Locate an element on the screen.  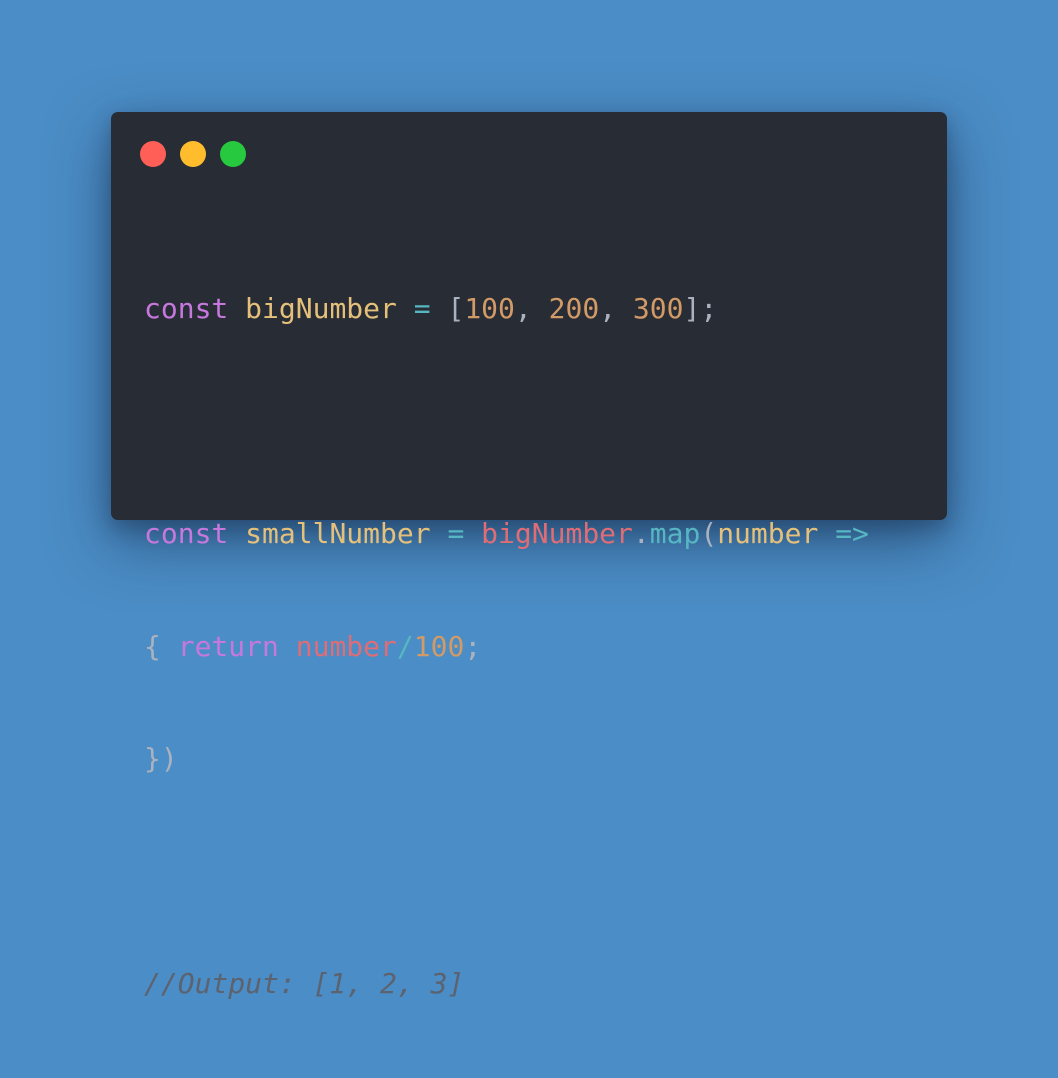
code-line-1: const bigNumber = [100, 200, 300]; is located at coordinates (506, 309).